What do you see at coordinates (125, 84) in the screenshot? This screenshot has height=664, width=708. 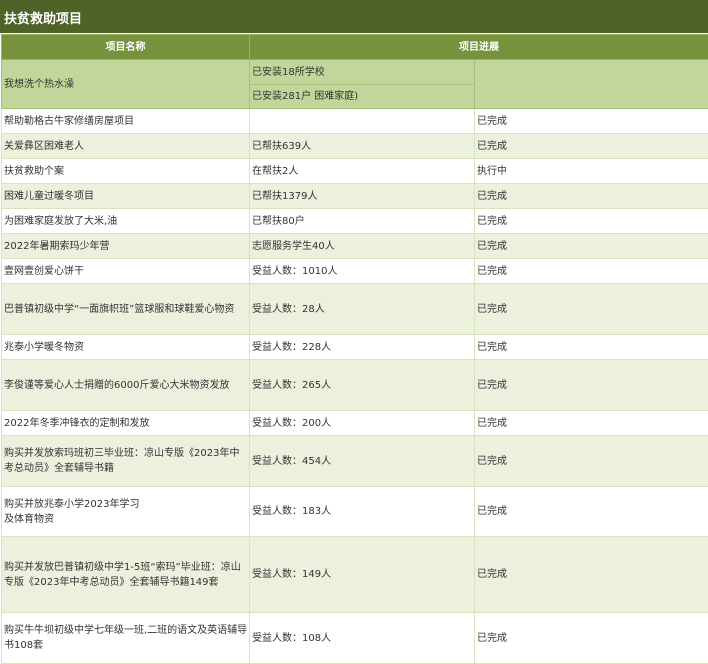 I see `cell-project-name: 我想洗个热水澡` at bounding box center [125, 84].